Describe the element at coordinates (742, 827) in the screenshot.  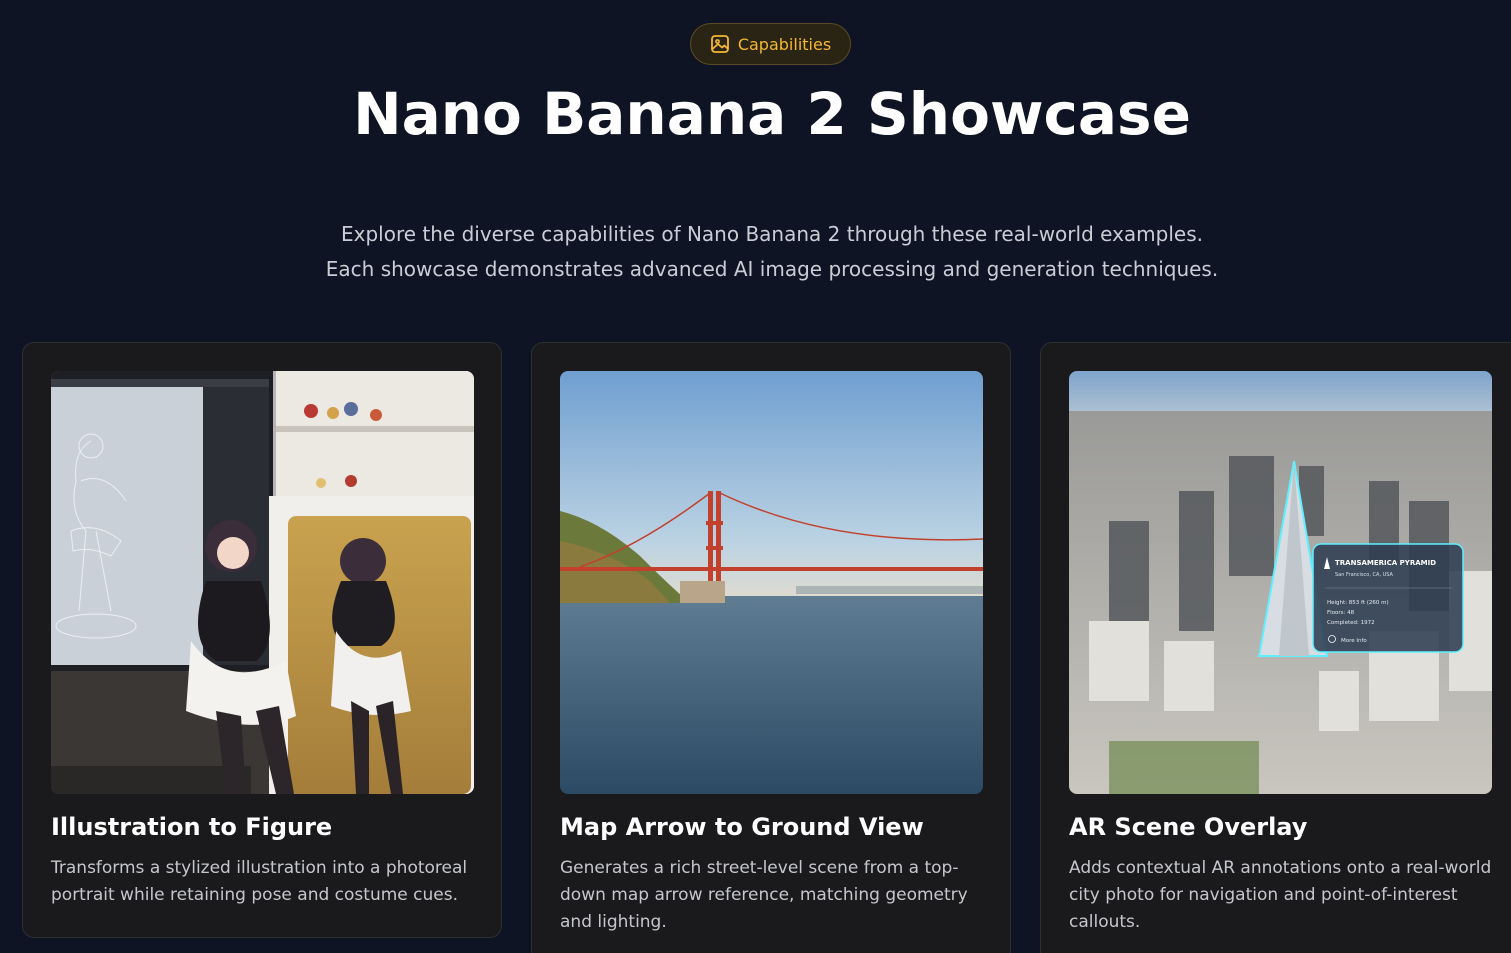
I see `card-title: Map Arrow to Ground View` at that location.